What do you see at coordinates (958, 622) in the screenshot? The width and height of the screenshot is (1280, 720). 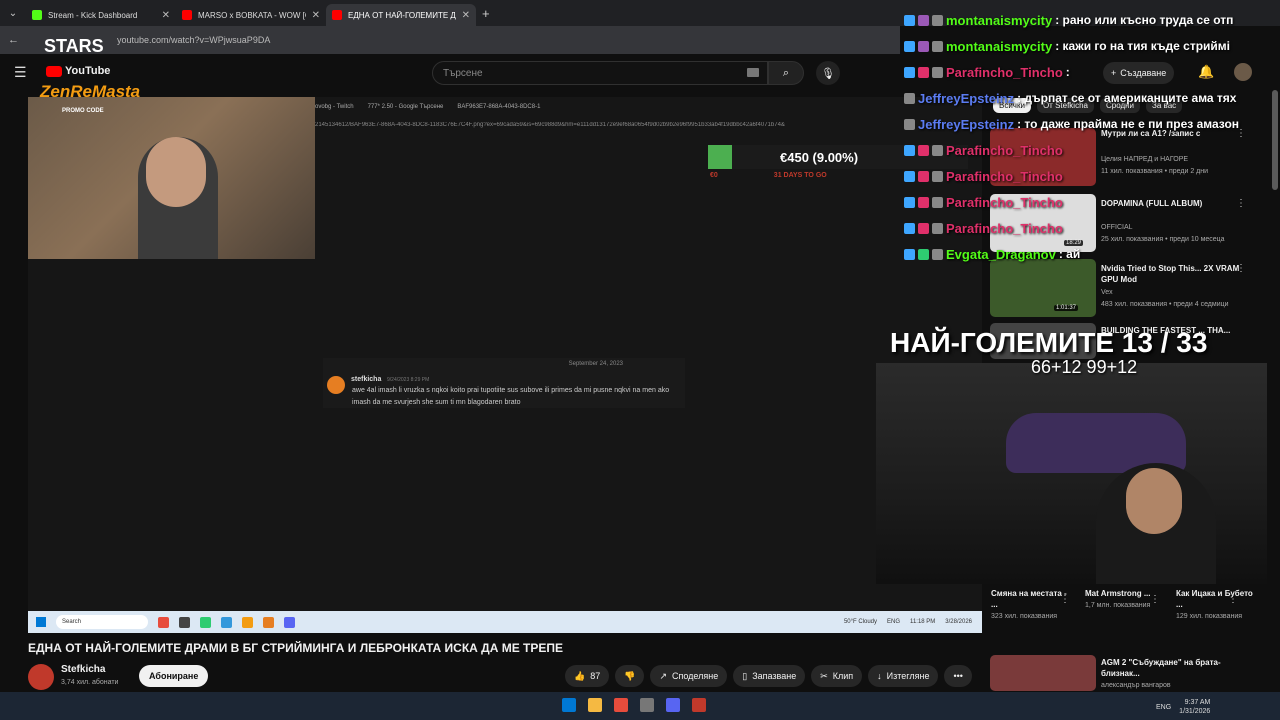 I see `inner-date: 3/28/2026` at bounding box center [958, 622].